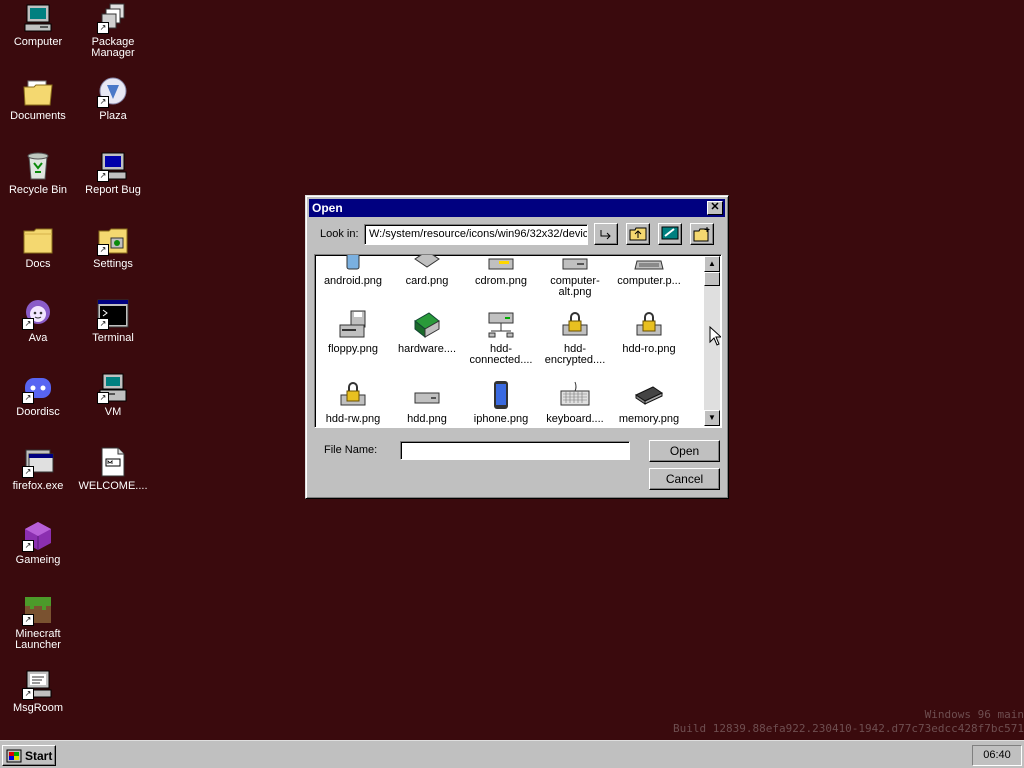 The image size is (1024, 768). What do you see at coordinates (38, 92) in the screenshot?
I see `documents-folder-icon` at bounding box center [38, 92].